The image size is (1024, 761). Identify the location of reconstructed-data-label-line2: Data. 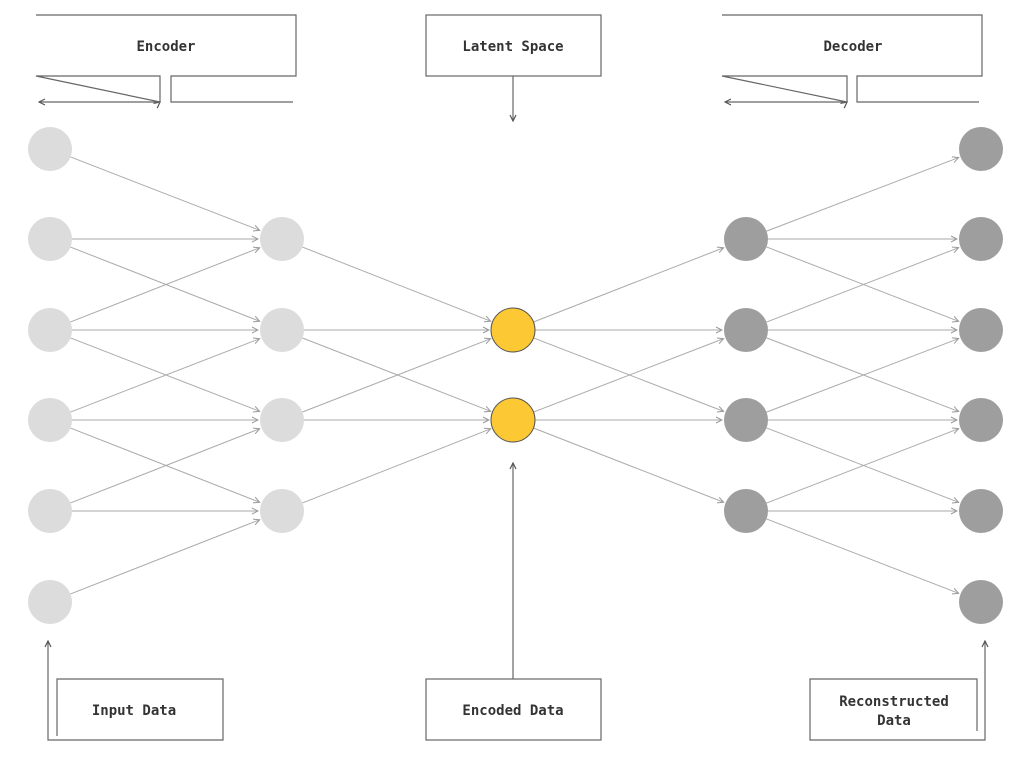
(894, 721).